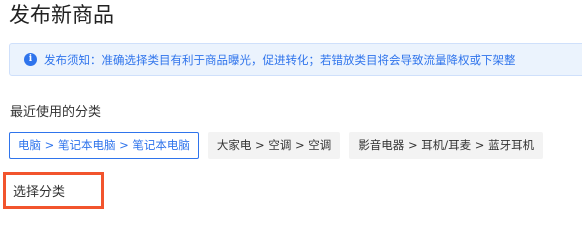  I want to click on select-category-highlight: 选择分类, so click(53, 190).